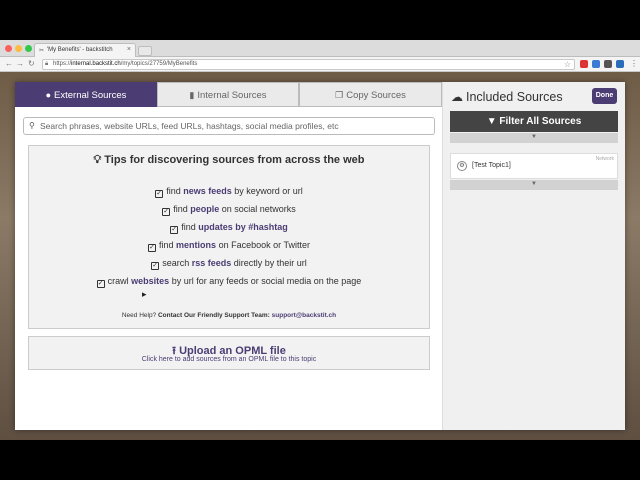 This screenshot has width=640, height=480. I want to click on item-filter-bar: ▼, so click(534, 185).